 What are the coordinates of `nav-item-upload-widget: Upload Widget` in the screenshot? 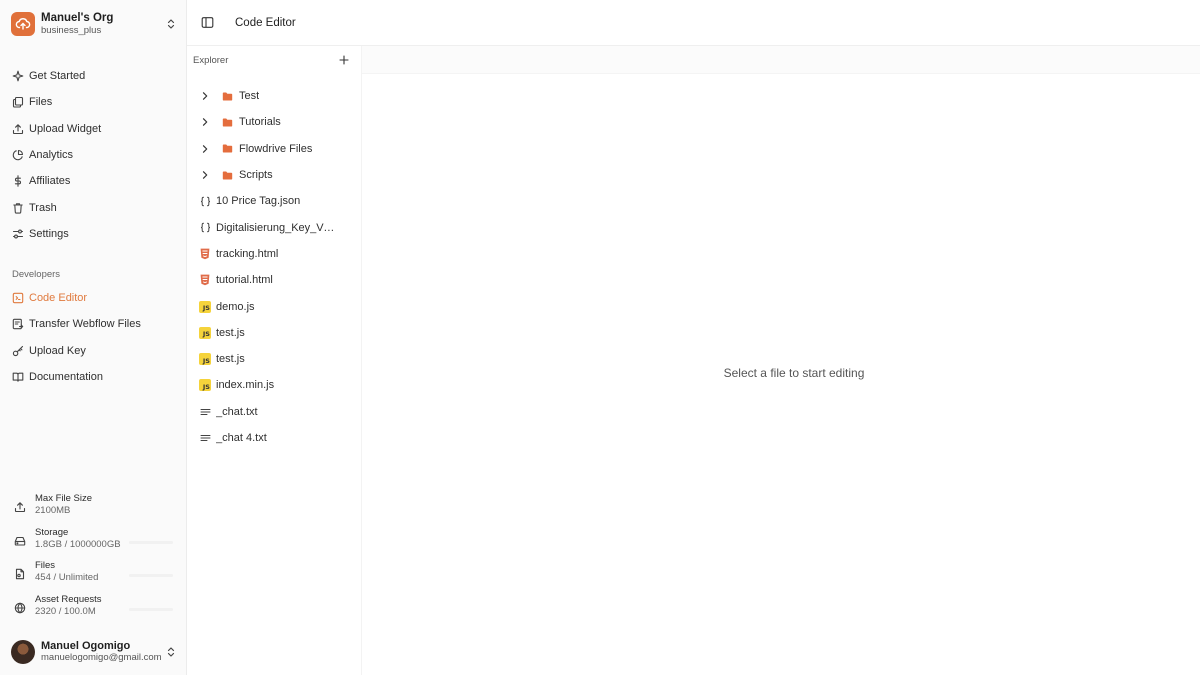 It's located at (93, 129).